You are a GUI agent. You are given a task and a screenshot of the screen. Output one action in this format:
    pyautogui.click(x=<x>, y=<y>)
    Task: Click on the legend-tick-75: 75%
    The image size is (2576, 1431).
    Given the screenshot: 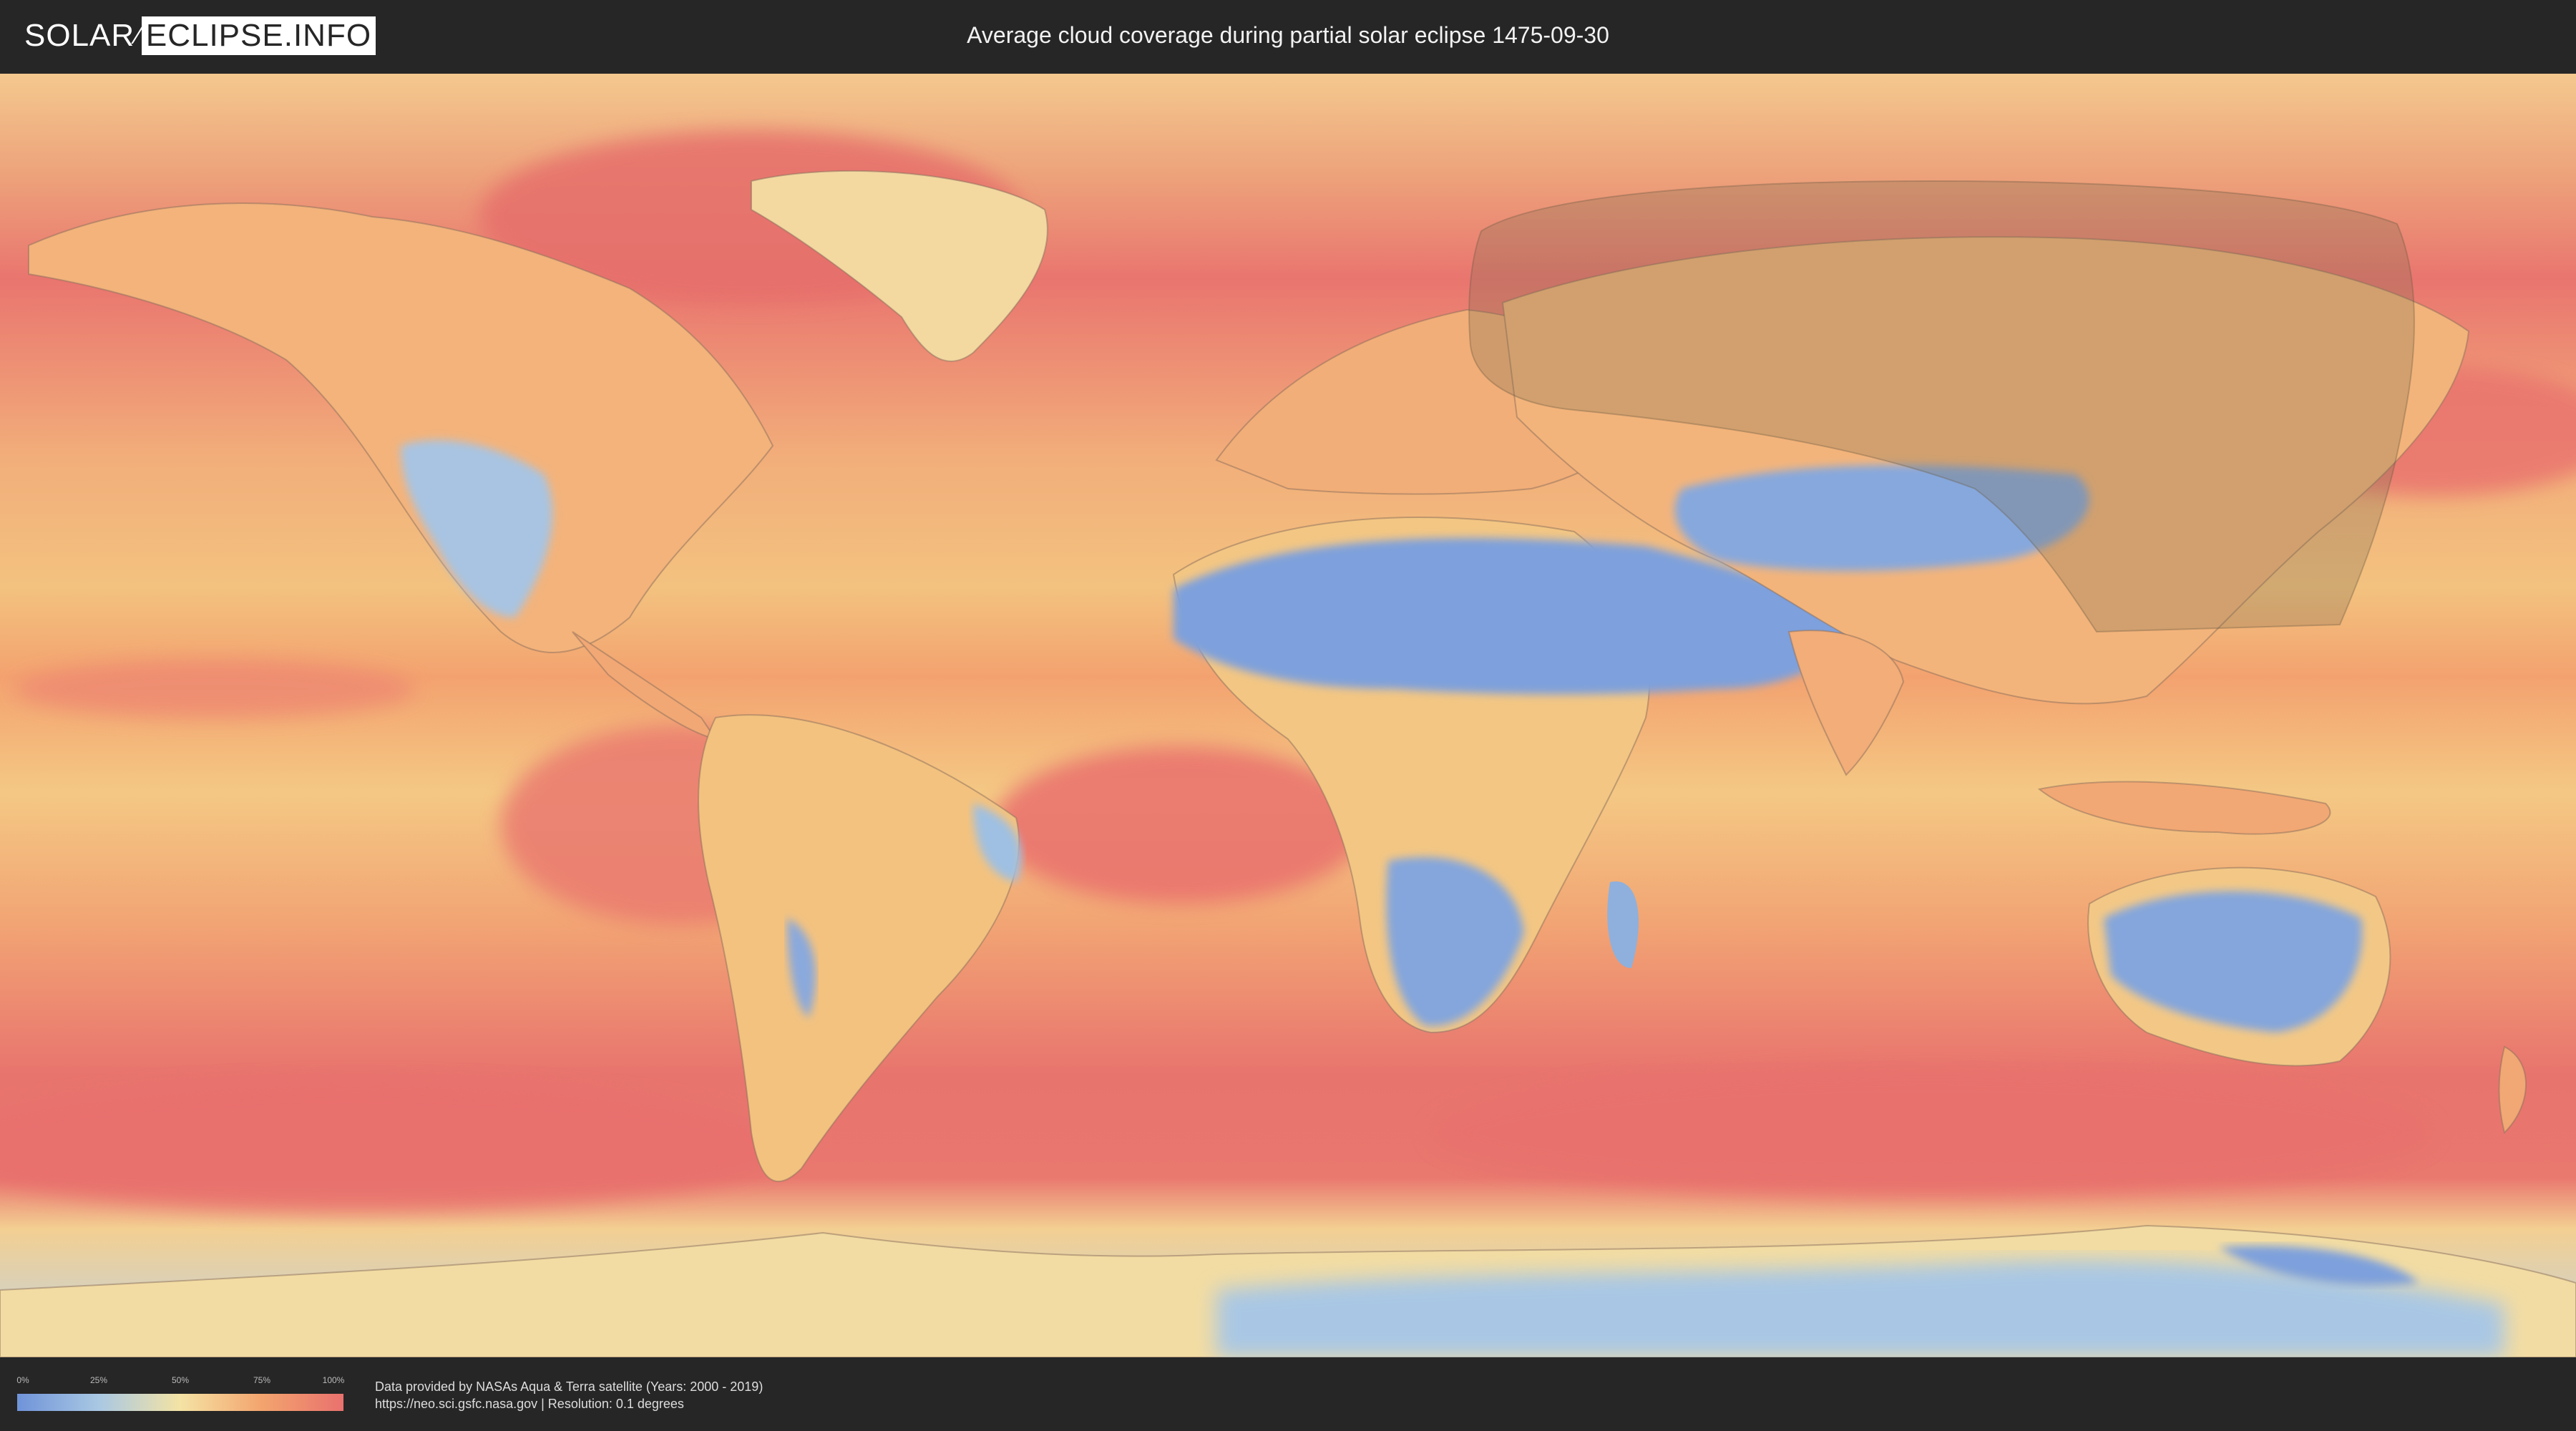 What is the action you would take?
    pyautogui.click(x=262, y=1380)
    